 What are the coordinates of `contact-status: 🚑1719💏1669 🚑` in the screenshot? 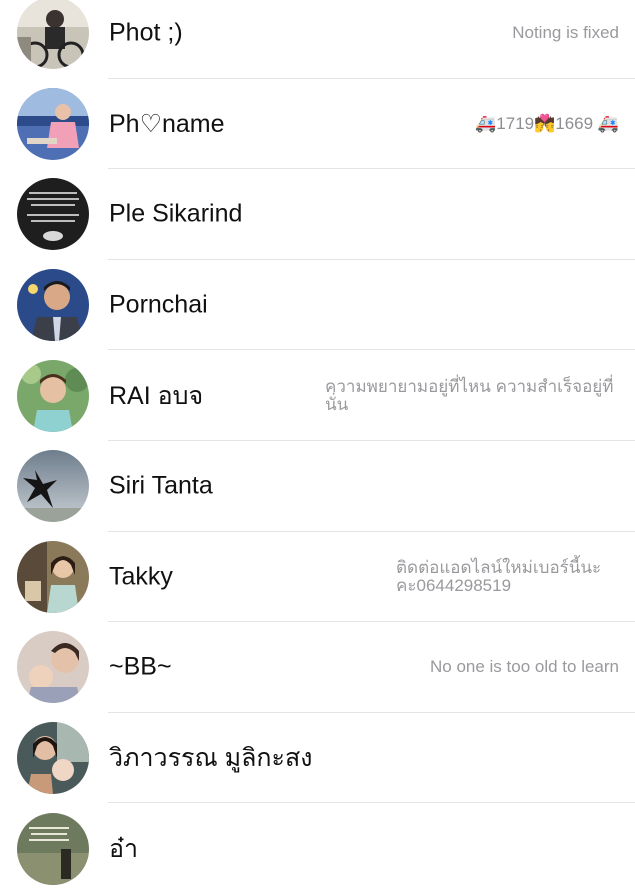 It's located at (547, 123).